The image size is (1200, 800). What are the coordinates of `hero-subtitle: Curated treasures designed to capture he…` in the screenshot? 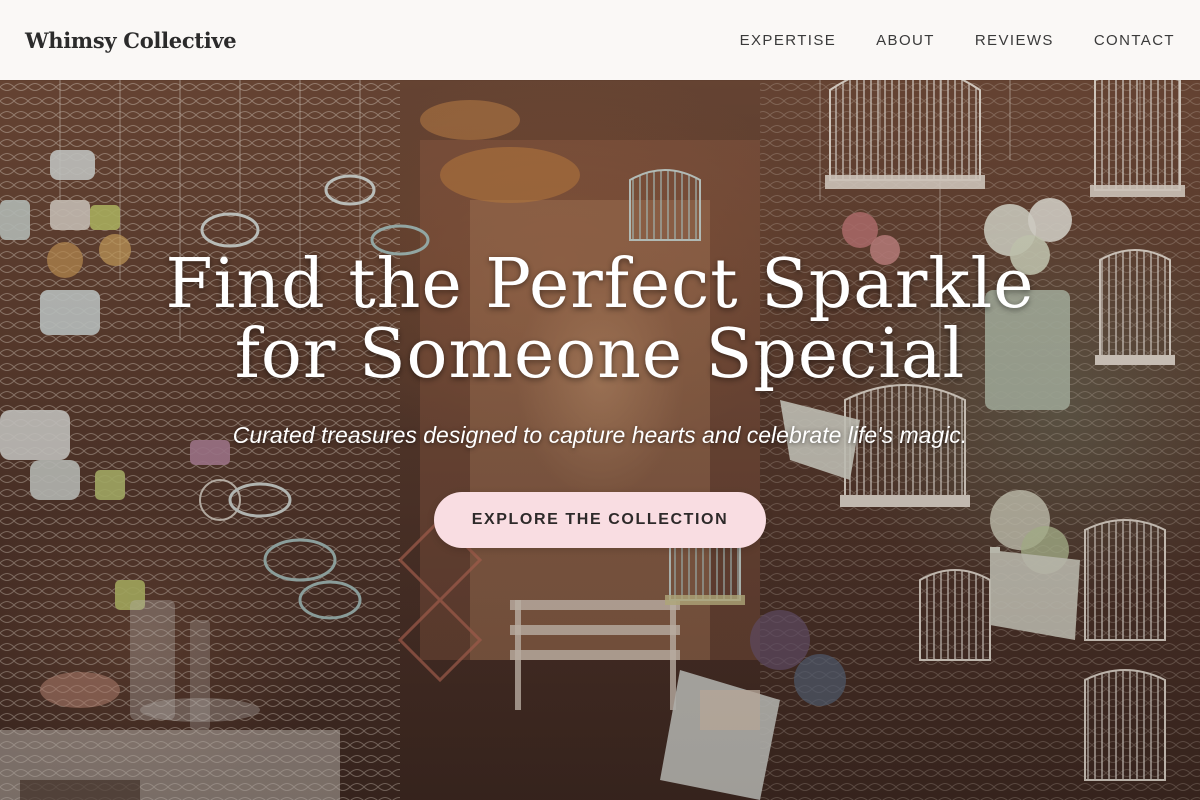 It's located at (600, 435).